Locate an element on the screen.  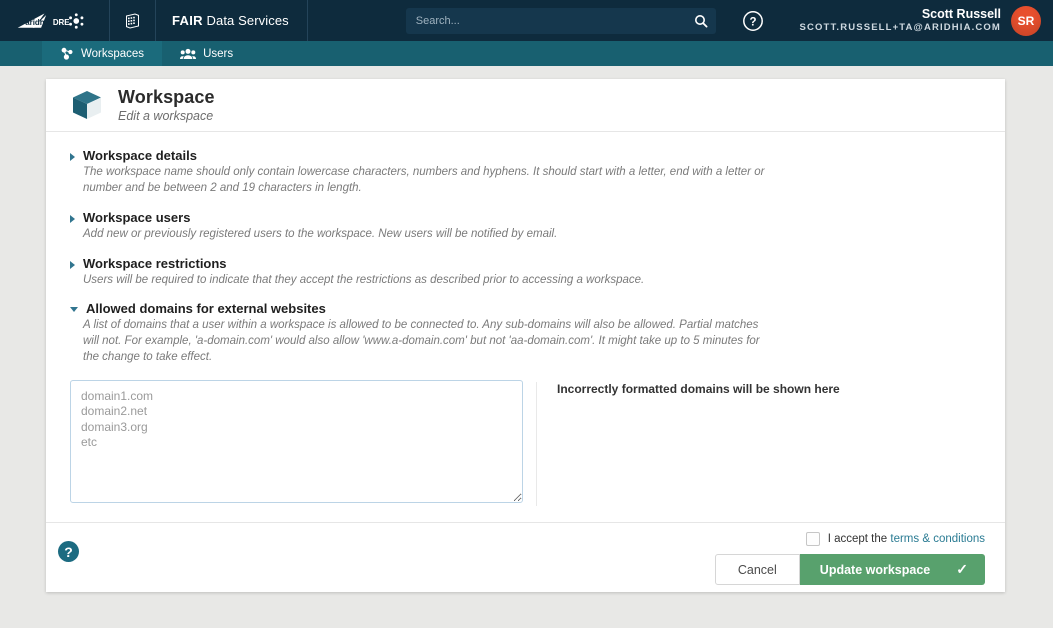
brand-rest-label: Data Services is located at coordinates (247, 20).